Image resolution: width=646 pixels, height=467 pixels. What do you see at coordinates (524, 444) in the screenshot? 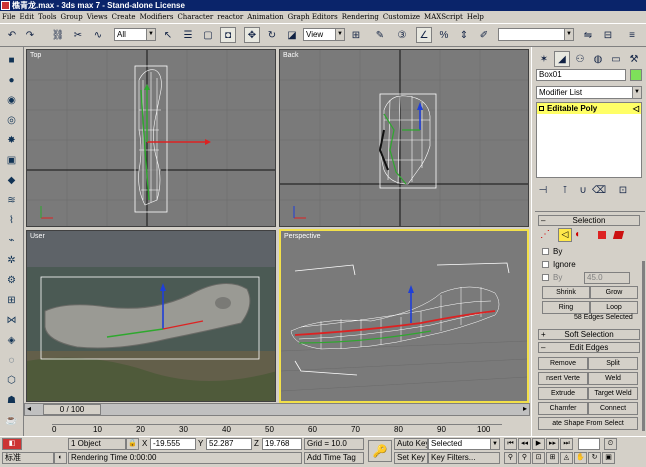
I see `previous-frame-icon: ◂◂` at bounding box center [524, 444].